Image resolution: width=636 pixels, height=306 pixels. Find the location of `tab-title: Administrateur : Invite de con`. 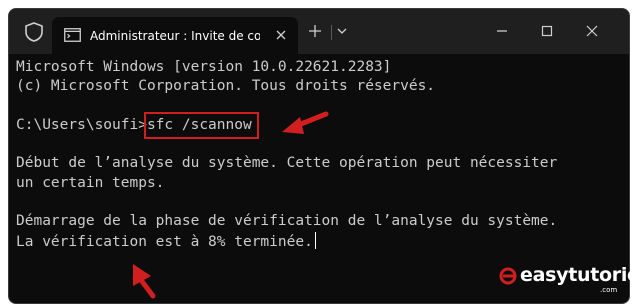

tab-title: Administrateur : Invite de con is located at coordinates (175, 36).